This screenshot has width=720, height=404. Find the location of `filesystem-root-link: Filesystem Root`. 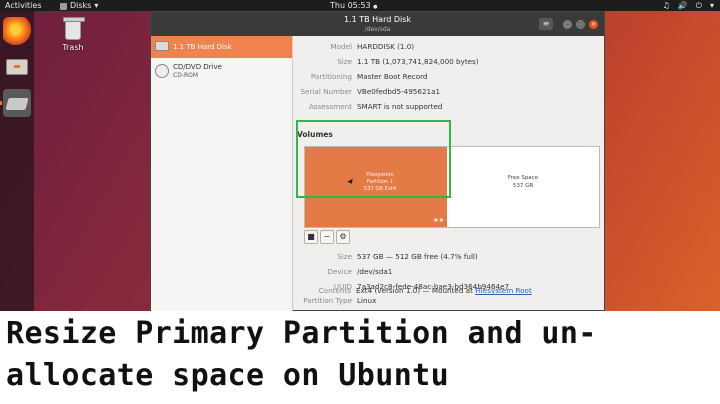

filesystem-root-link: Filesystem Root is located at coordinates (503, 290).